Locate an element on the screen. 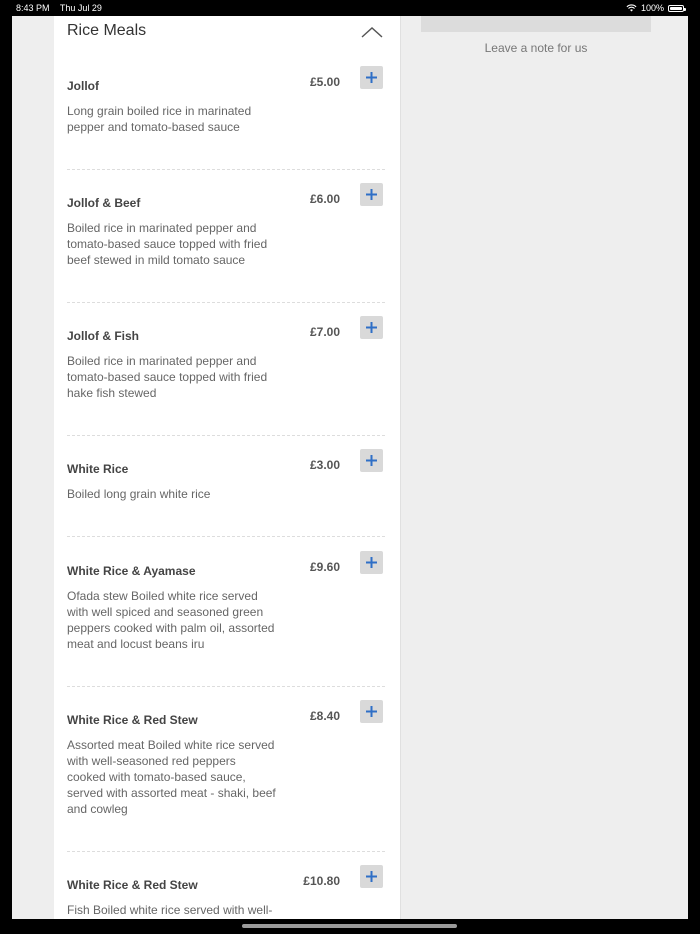  item-price: £9.60 is located at coordinates (324, 567).